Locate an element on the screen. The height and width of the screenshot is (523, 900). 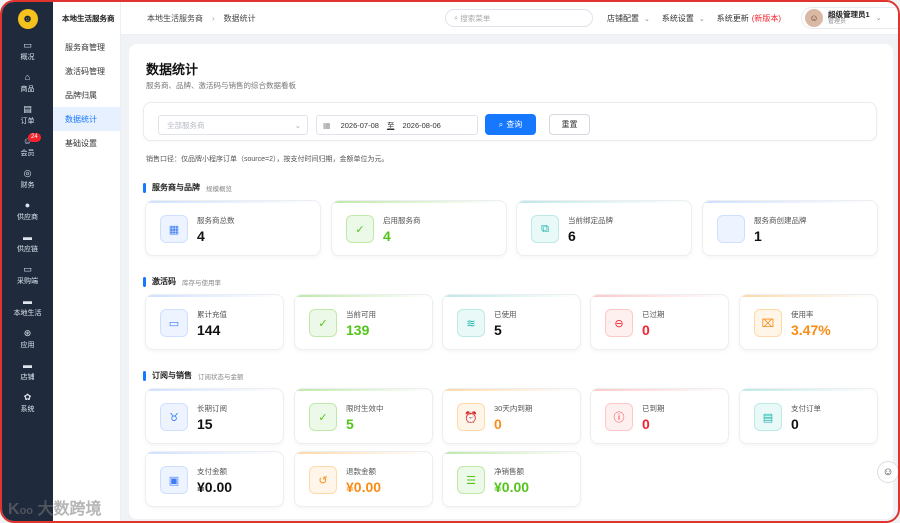
subnav-item-4: 基础设置 is located at coordinates (86, 143).